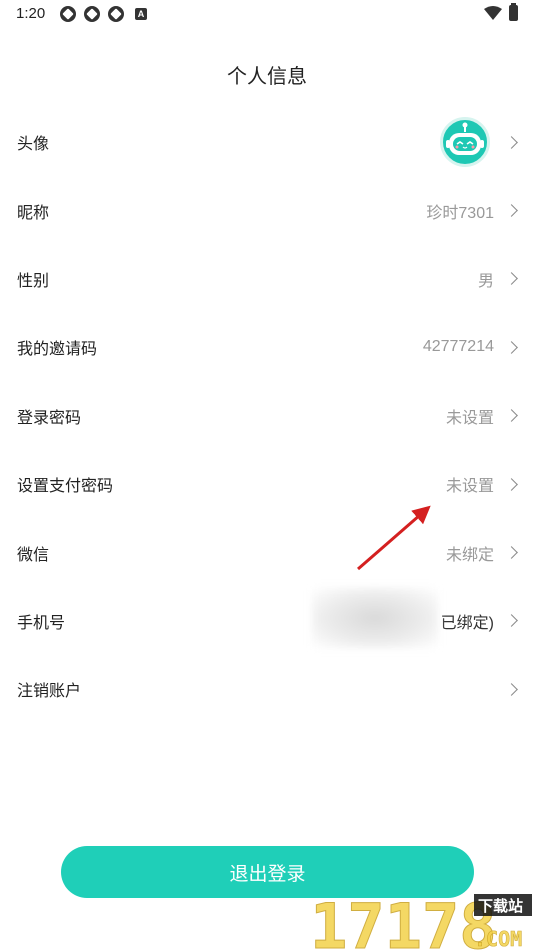 This screenshot has height=950, width=534. I want to click on watermark-17178-logo: 17178 下载站 .COM, so click(421, 920).